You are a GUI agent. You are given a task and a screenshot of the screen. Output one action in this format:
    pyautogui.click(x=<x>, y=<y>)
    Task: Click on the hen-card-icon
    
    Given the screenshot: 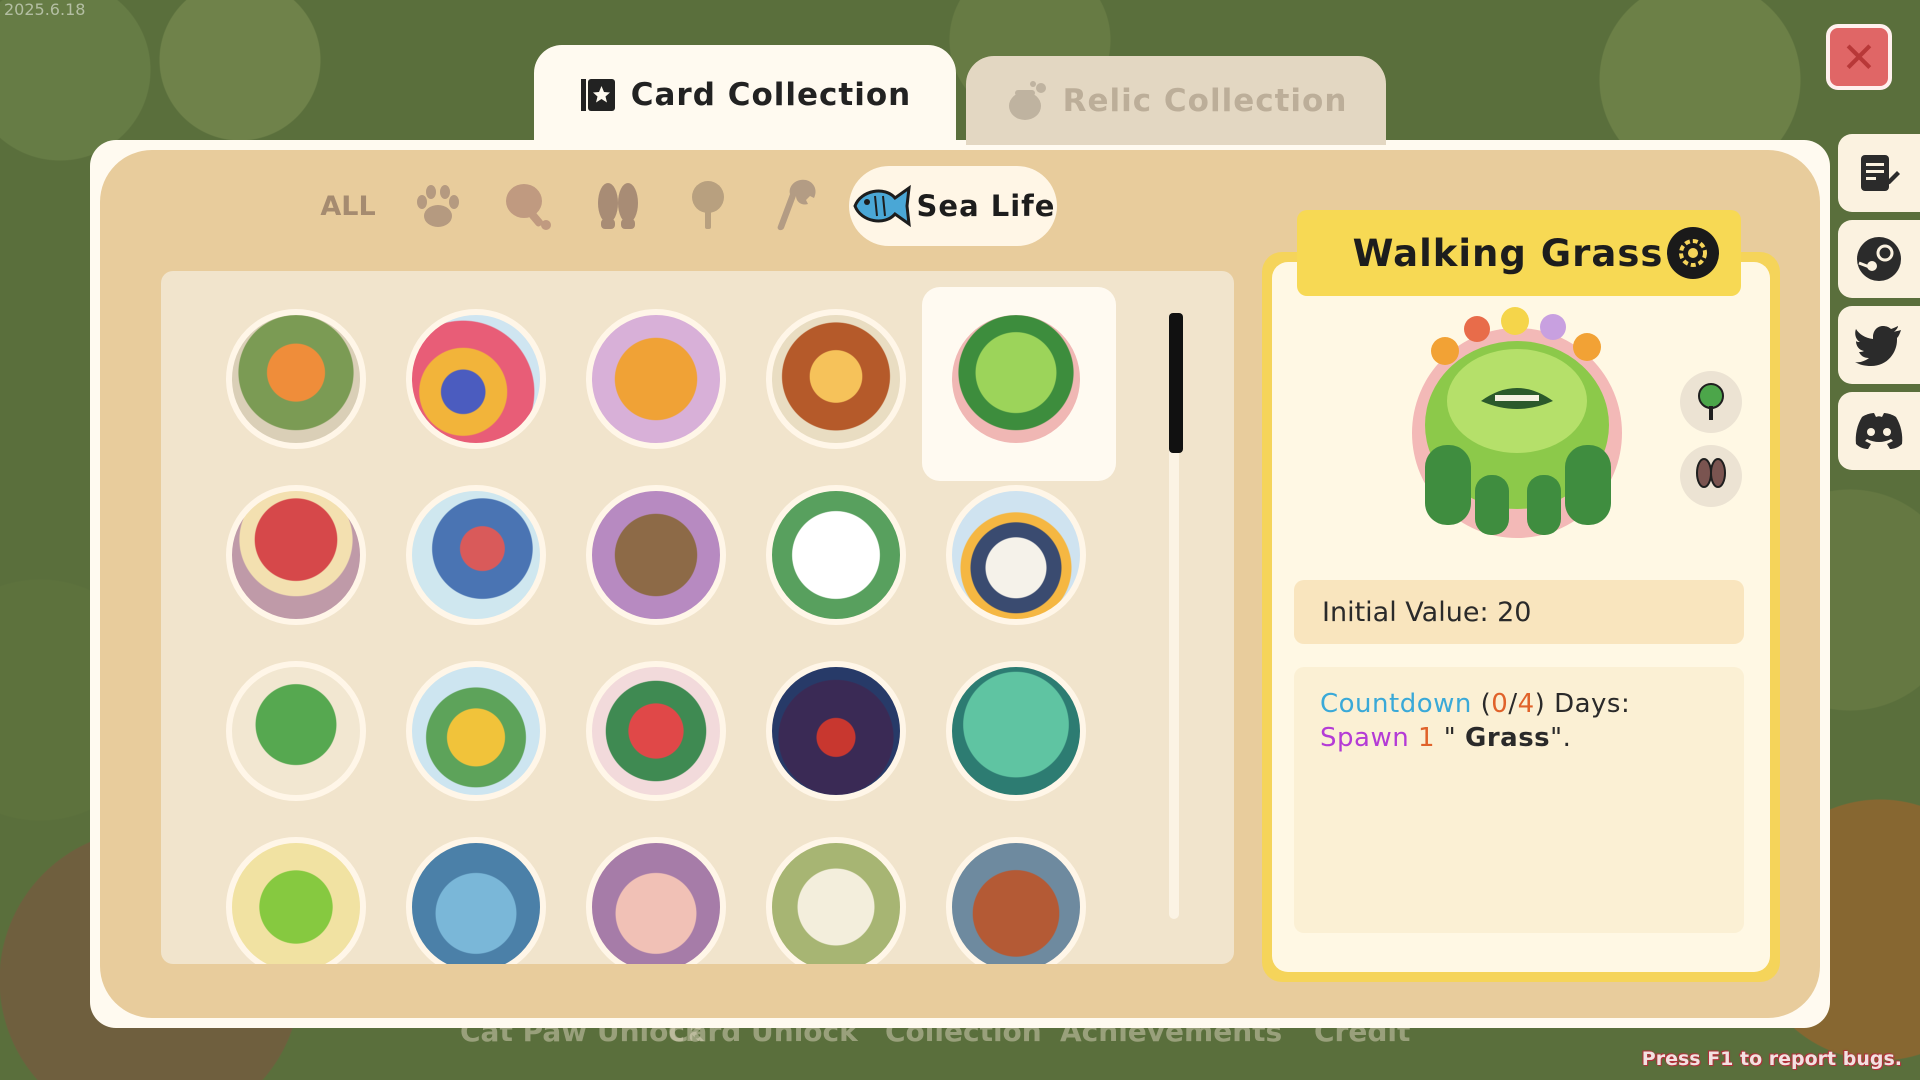 What is the action you would take?
    pyautogui.click(x=1016, y=900)
    